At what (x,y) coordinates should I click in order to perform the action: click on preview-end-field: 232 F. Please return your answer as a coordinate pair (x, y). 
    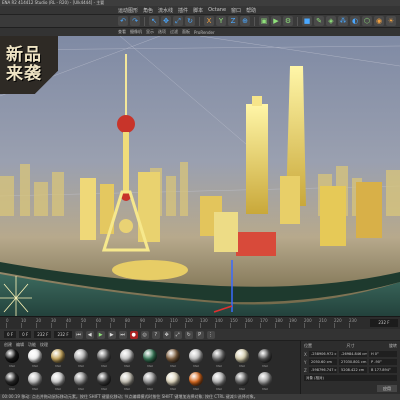
    Looking at the image, I should click on (43, 334).